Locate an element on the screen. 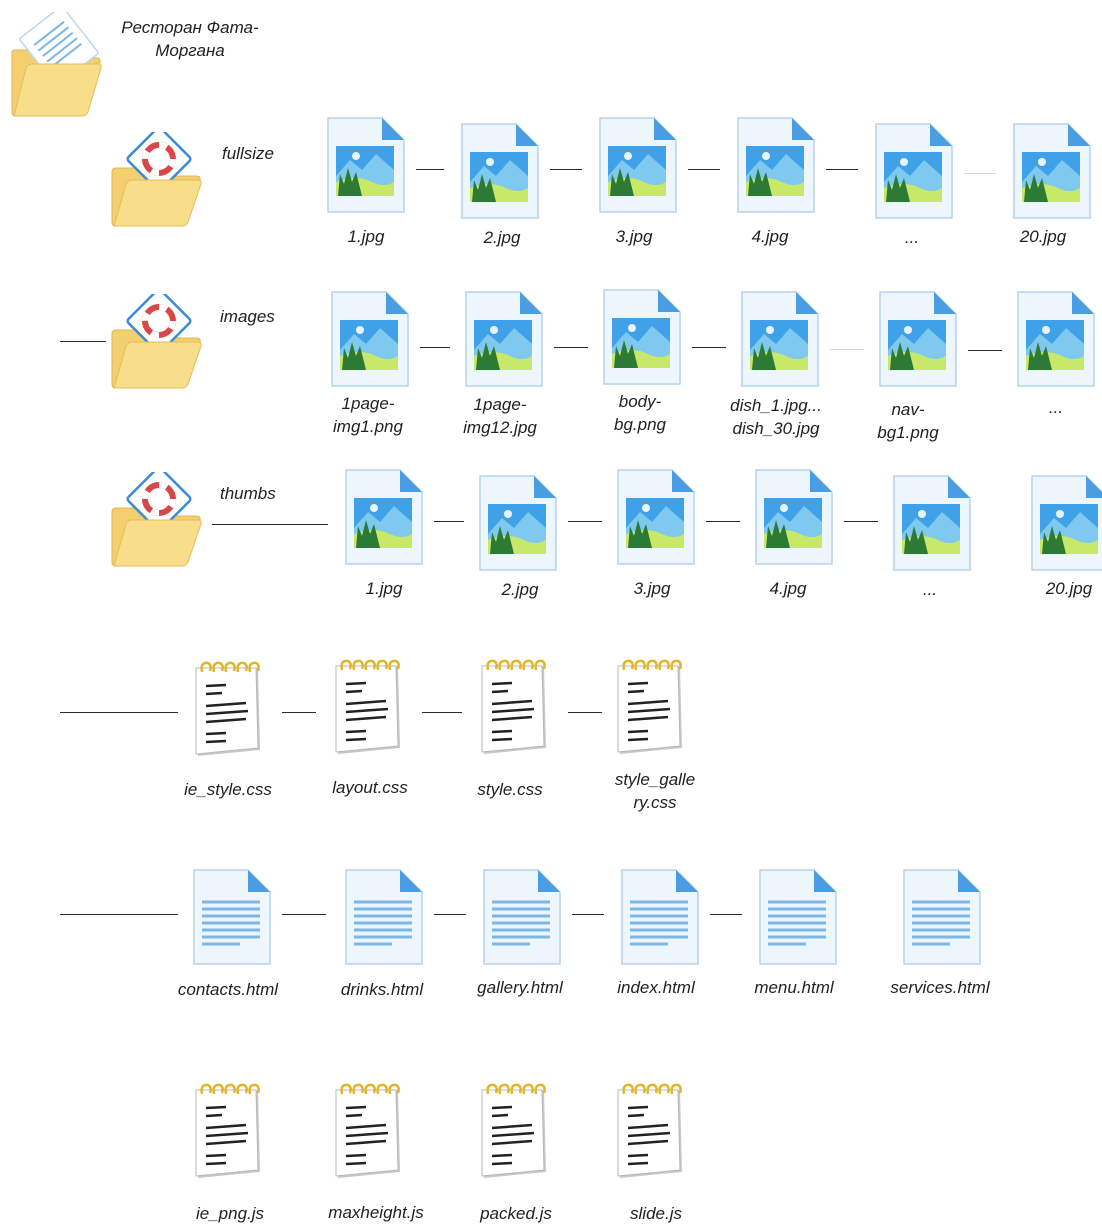 The height and width of the screenshot is (1225, 1102). root-folder-label: Ресторан Фата-Моргана is located at coordinates (190, 39).